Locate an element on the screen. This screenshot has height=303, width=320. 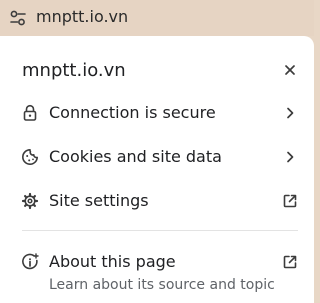
site-settings-item: Site settings is located at coordinates (157, 201).